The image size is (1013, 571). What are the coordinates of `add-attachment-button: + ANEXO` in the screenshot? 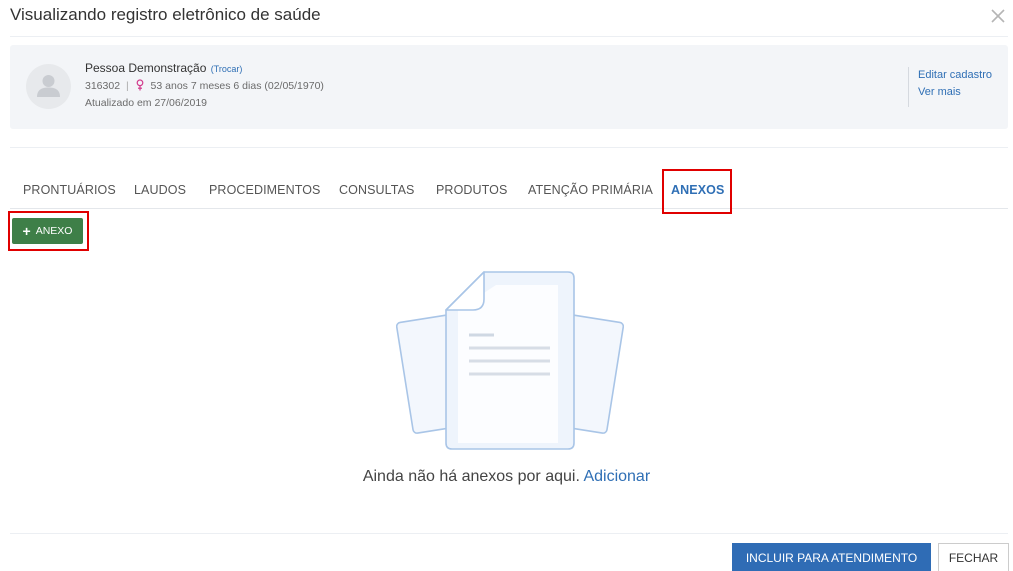 It's located at (47, 231).